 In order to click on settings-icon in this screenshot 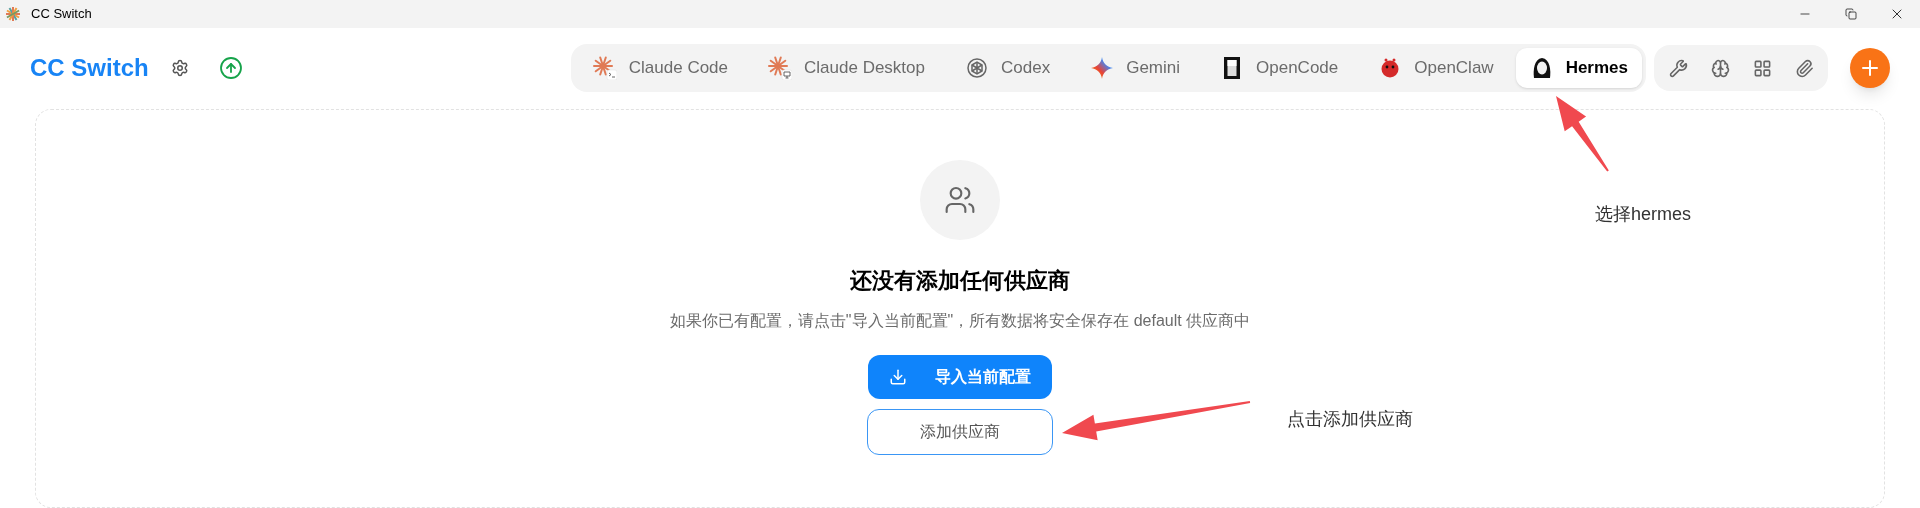, I will do `click(179, 68)`.